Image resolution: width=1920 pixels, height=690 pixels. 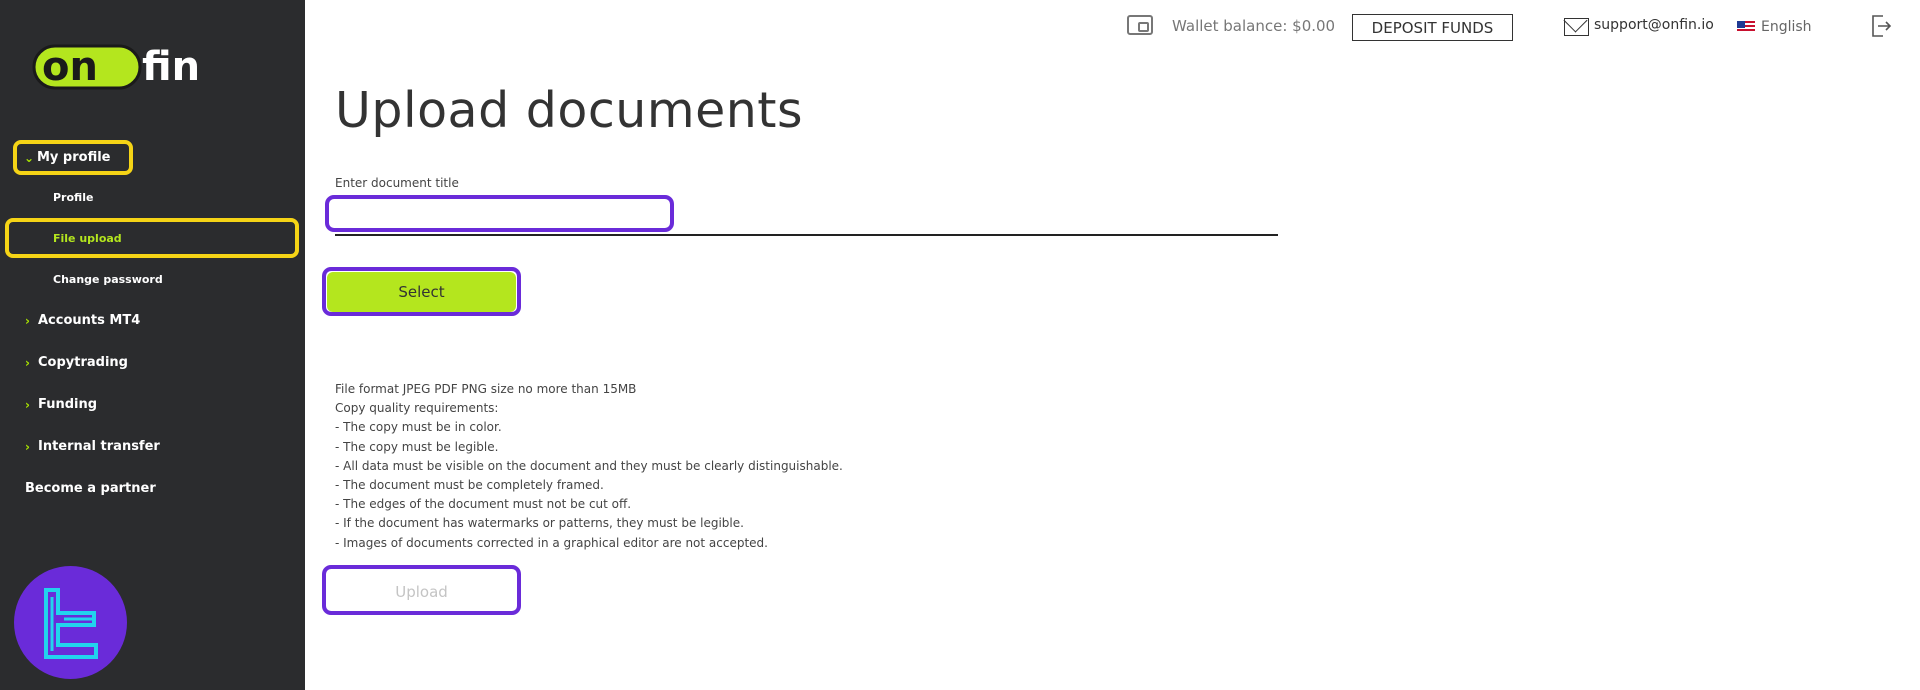 What do you see at coordinates (397, 183) in the screenshot?
I see `document-title-label: Enter document title` at bounding box center [397, 183].